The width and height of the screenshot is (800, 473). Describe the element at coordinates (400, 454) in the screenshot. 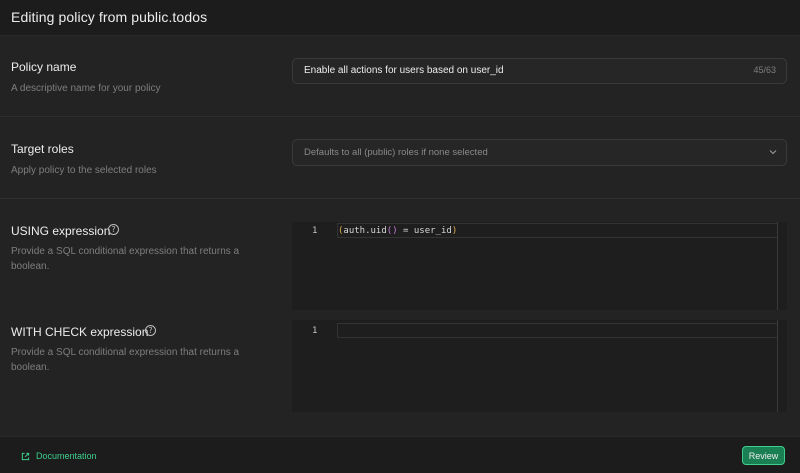

I see `modal-footer: Documentation Review` at that location.